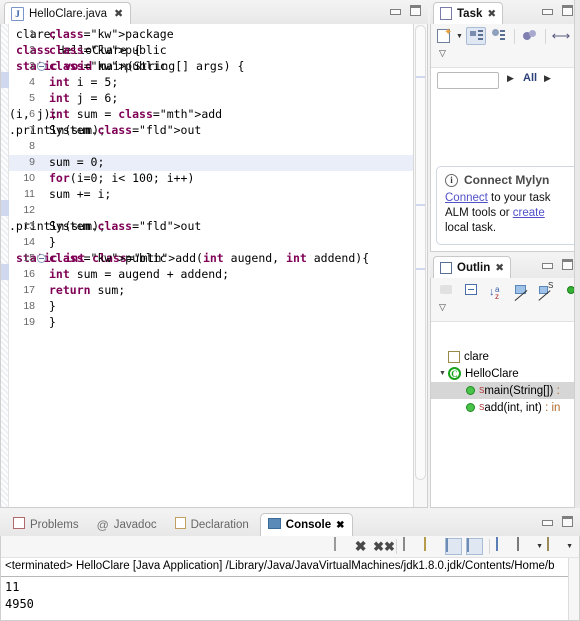  What do you see at coordinates (471, 228) in the screenshot?
I see `mylyn-line3: local task.` at bounding box center [471, 228].